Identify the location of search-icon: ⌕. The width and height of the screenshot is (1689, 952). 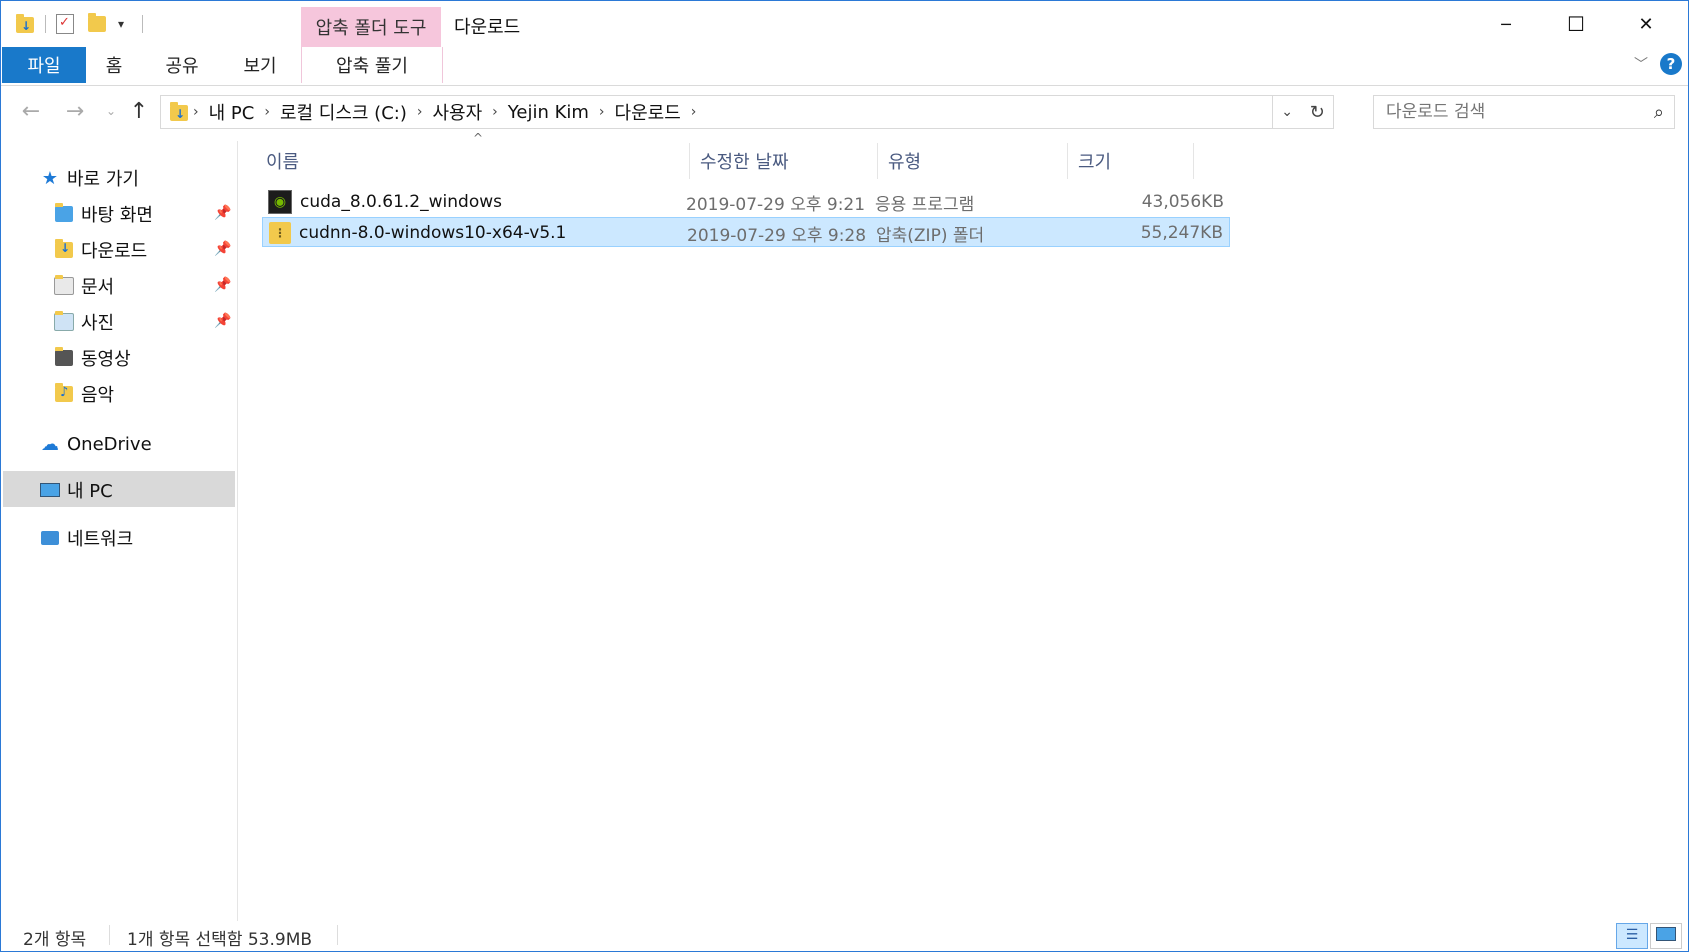
(1659, 112).